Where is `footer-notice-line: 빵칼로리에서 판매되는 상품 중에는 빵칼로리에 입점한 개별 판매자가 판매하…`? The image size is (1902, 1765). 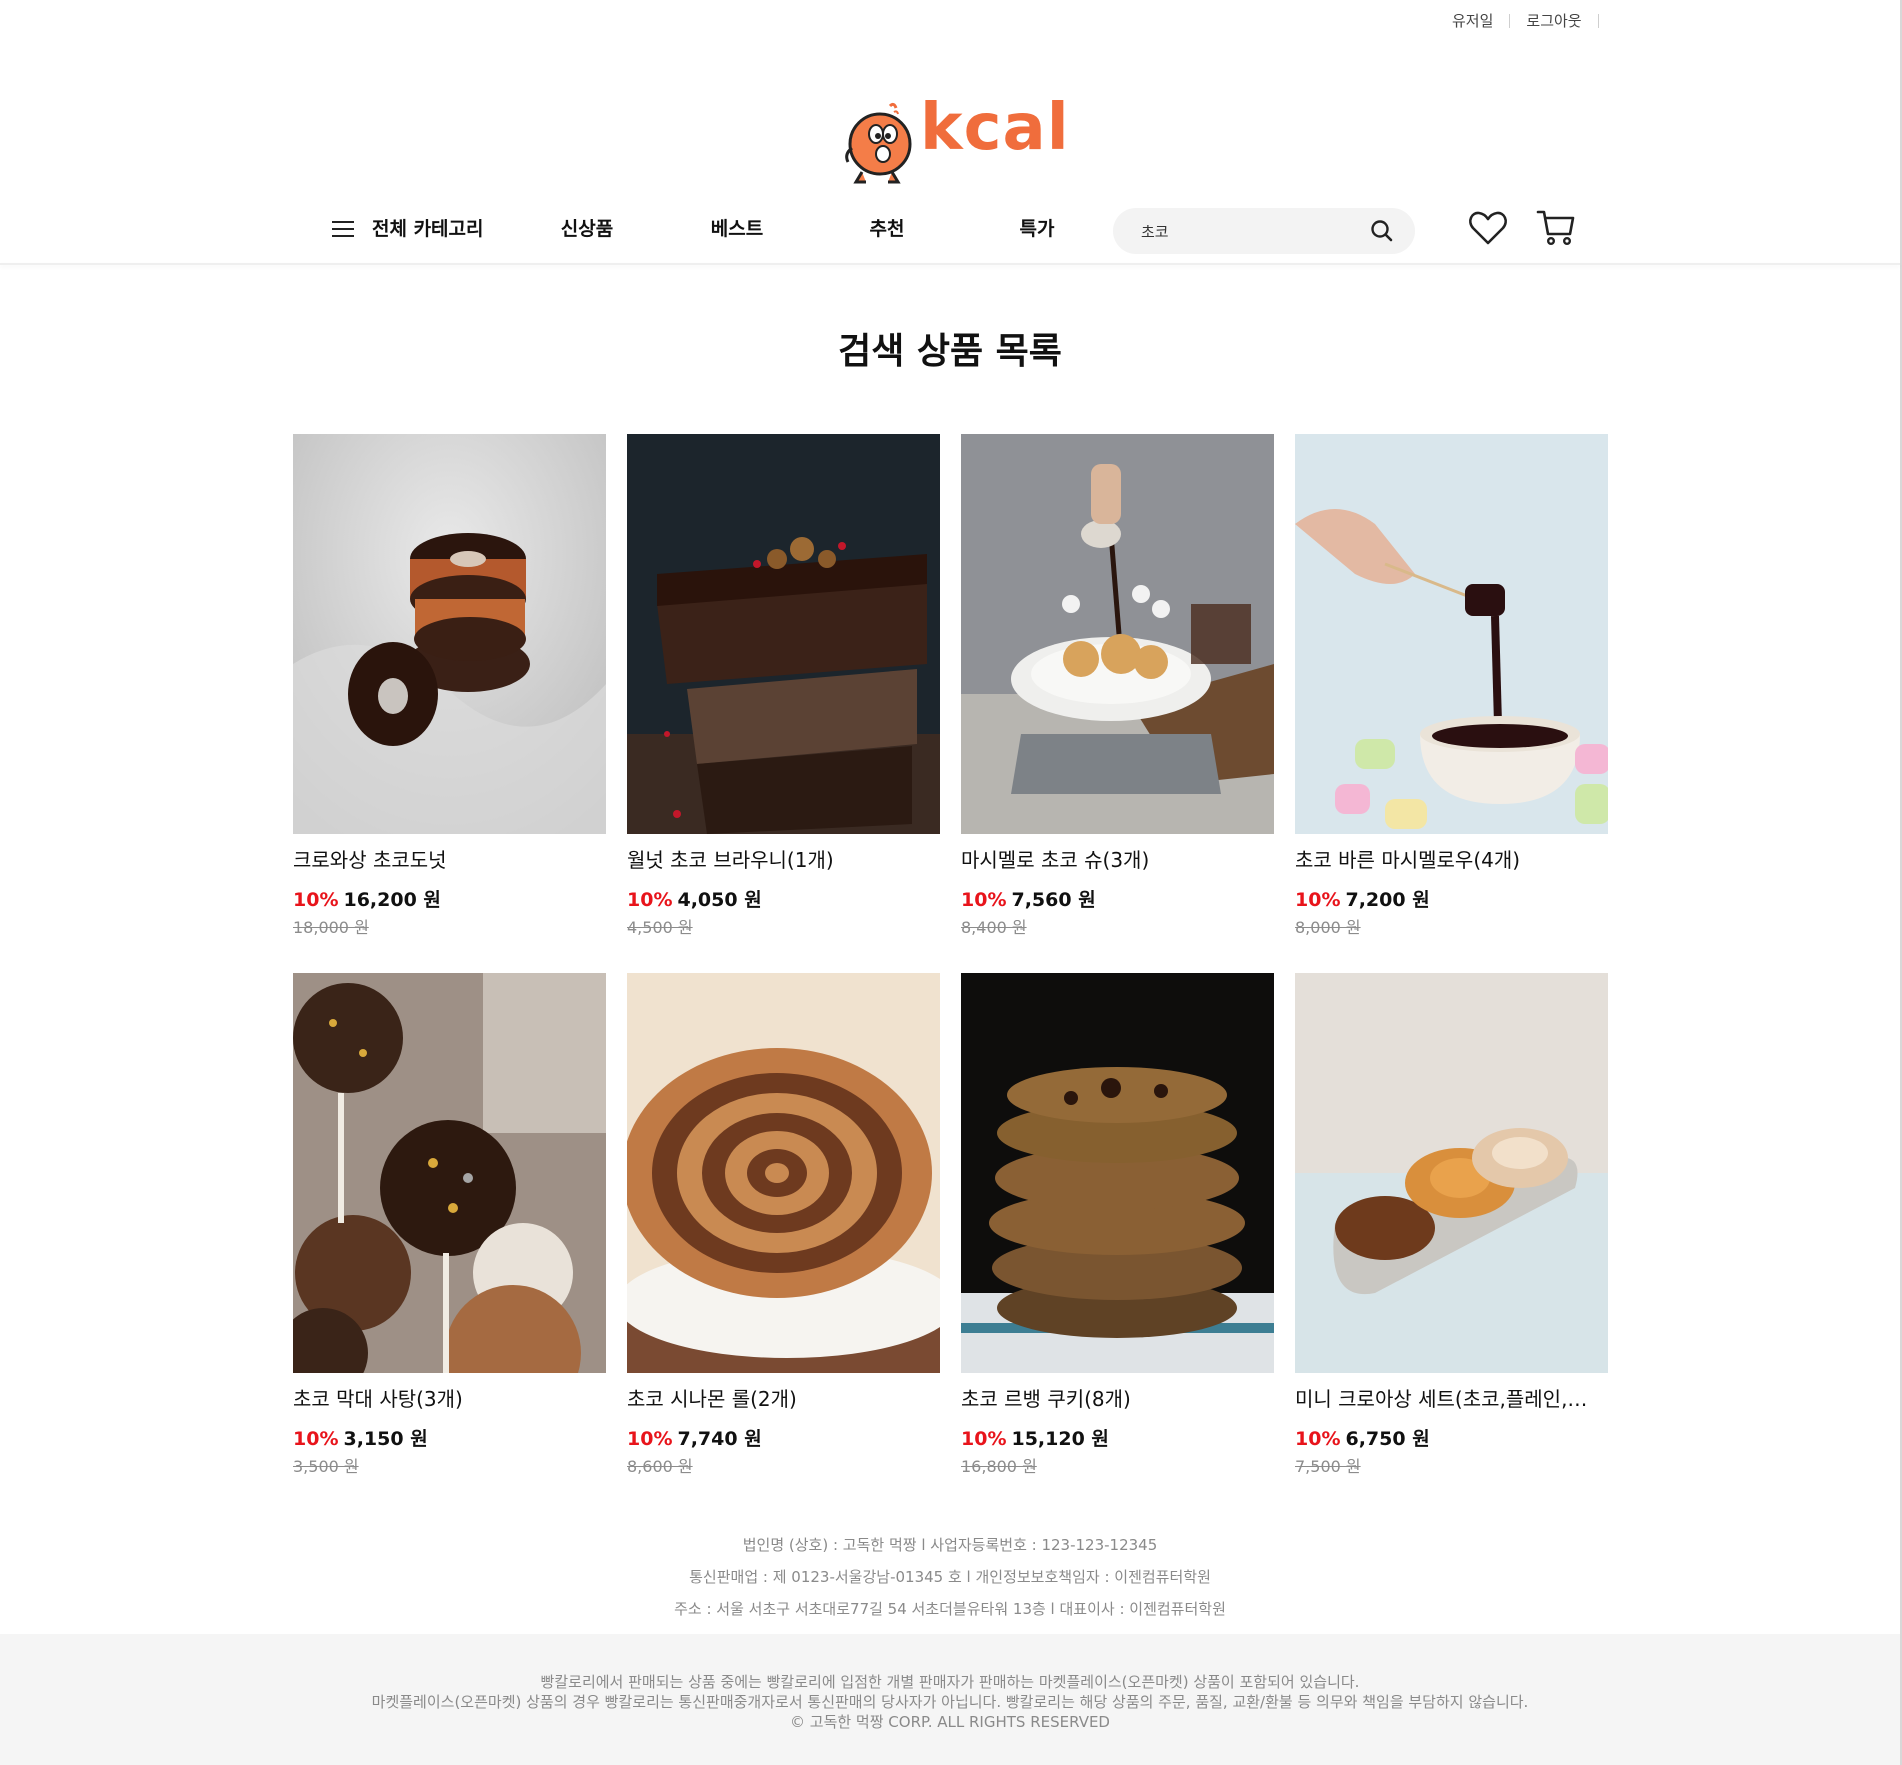
footer-notice-line: 빵칼로리에서 판매되는 상품 중에는 빵칼로리에 입점한 개별 판매자가 판매하… is located at coordinates (950, 1682).